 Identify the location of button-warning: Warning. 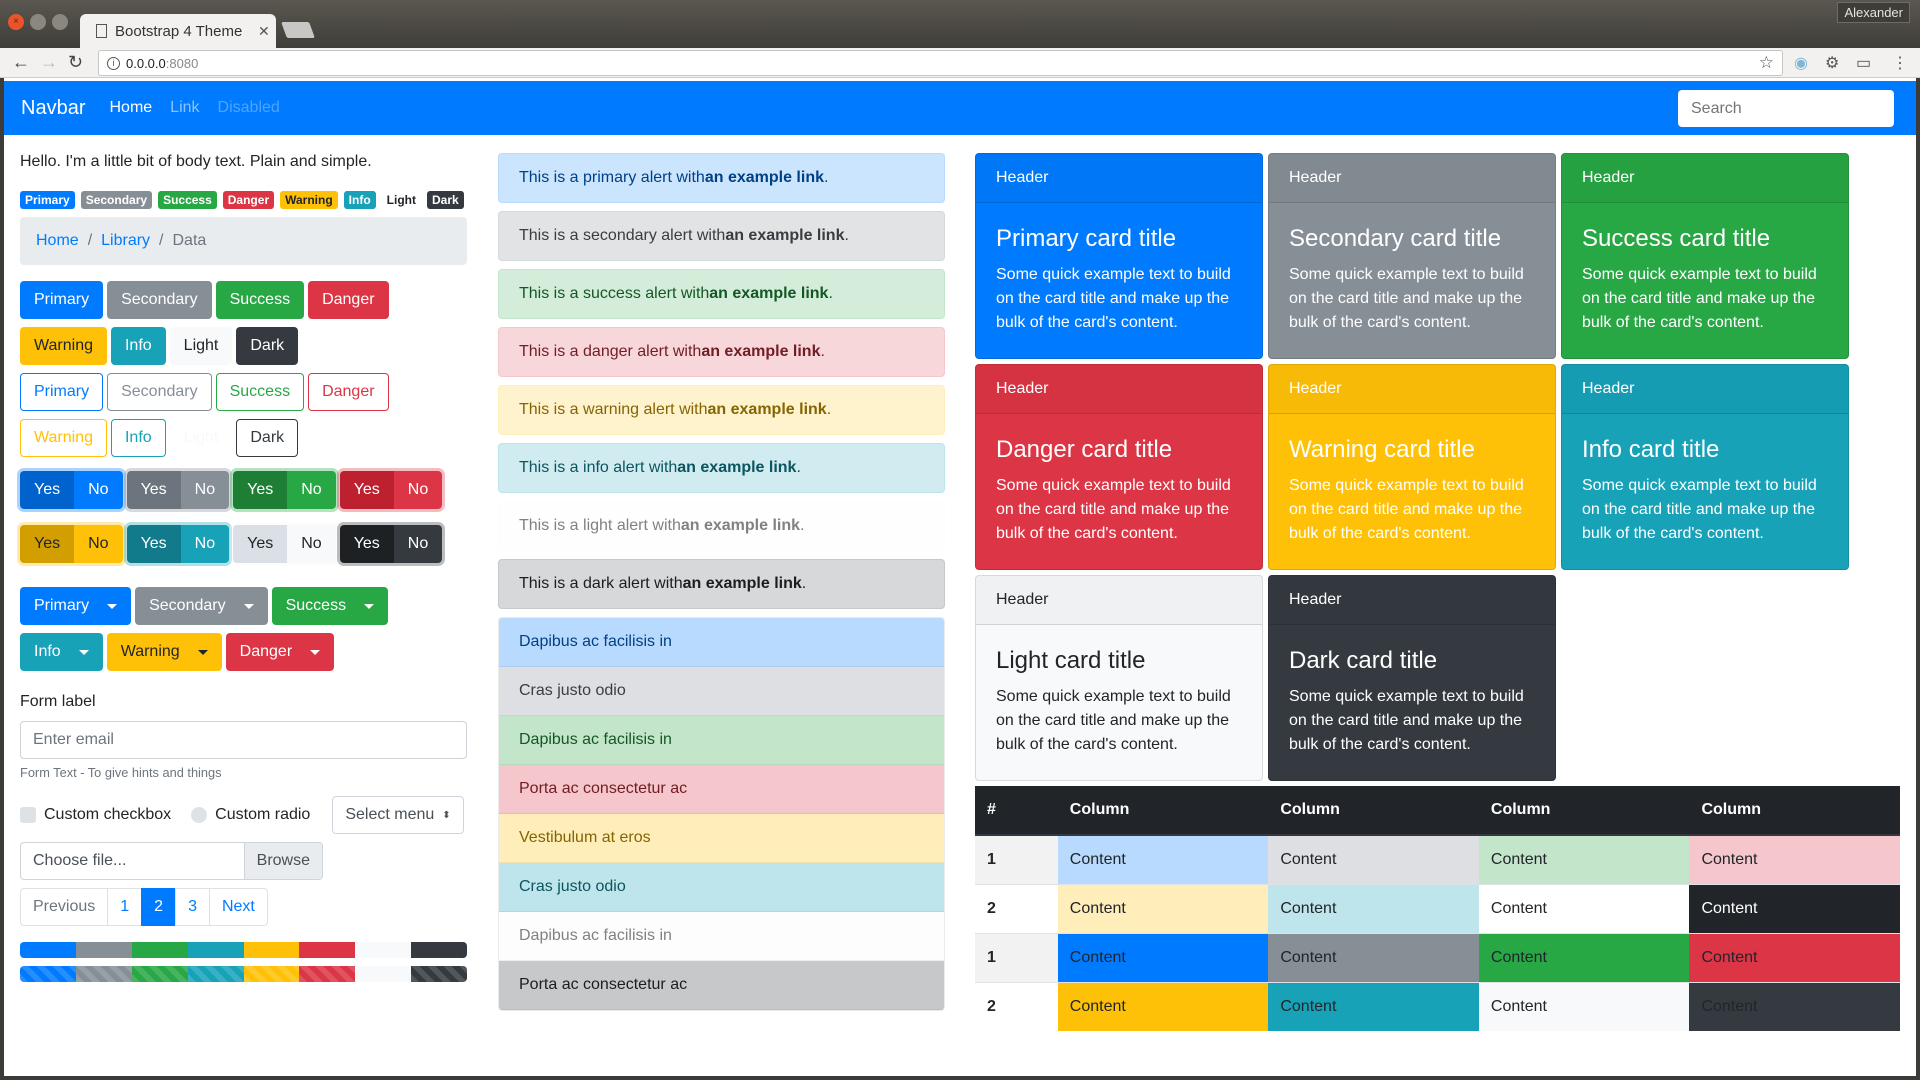
(63, 346).